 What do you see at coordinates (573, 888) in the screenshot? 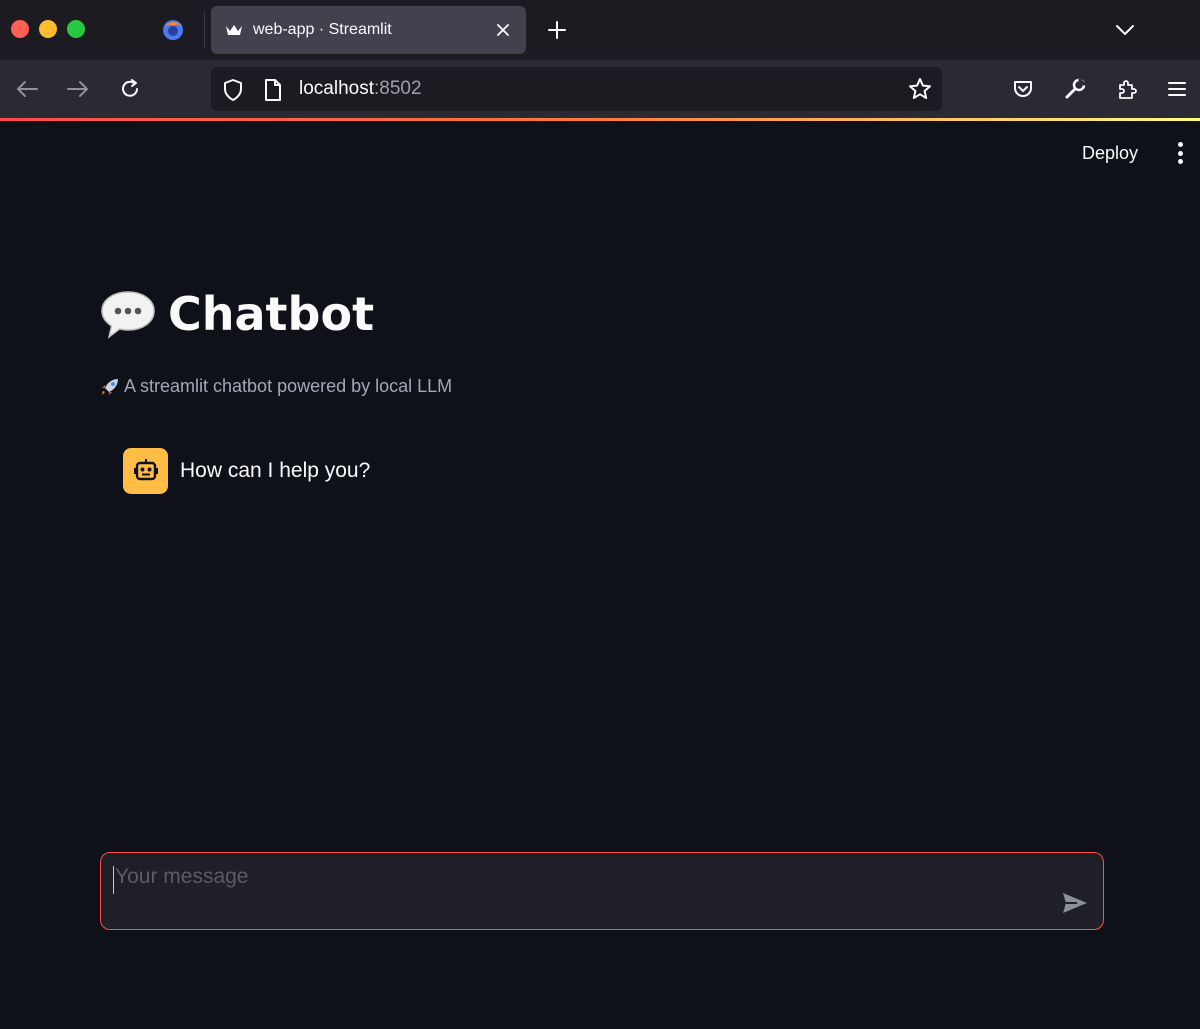
I see `chat-message-input` at bounding box center [573, 888].